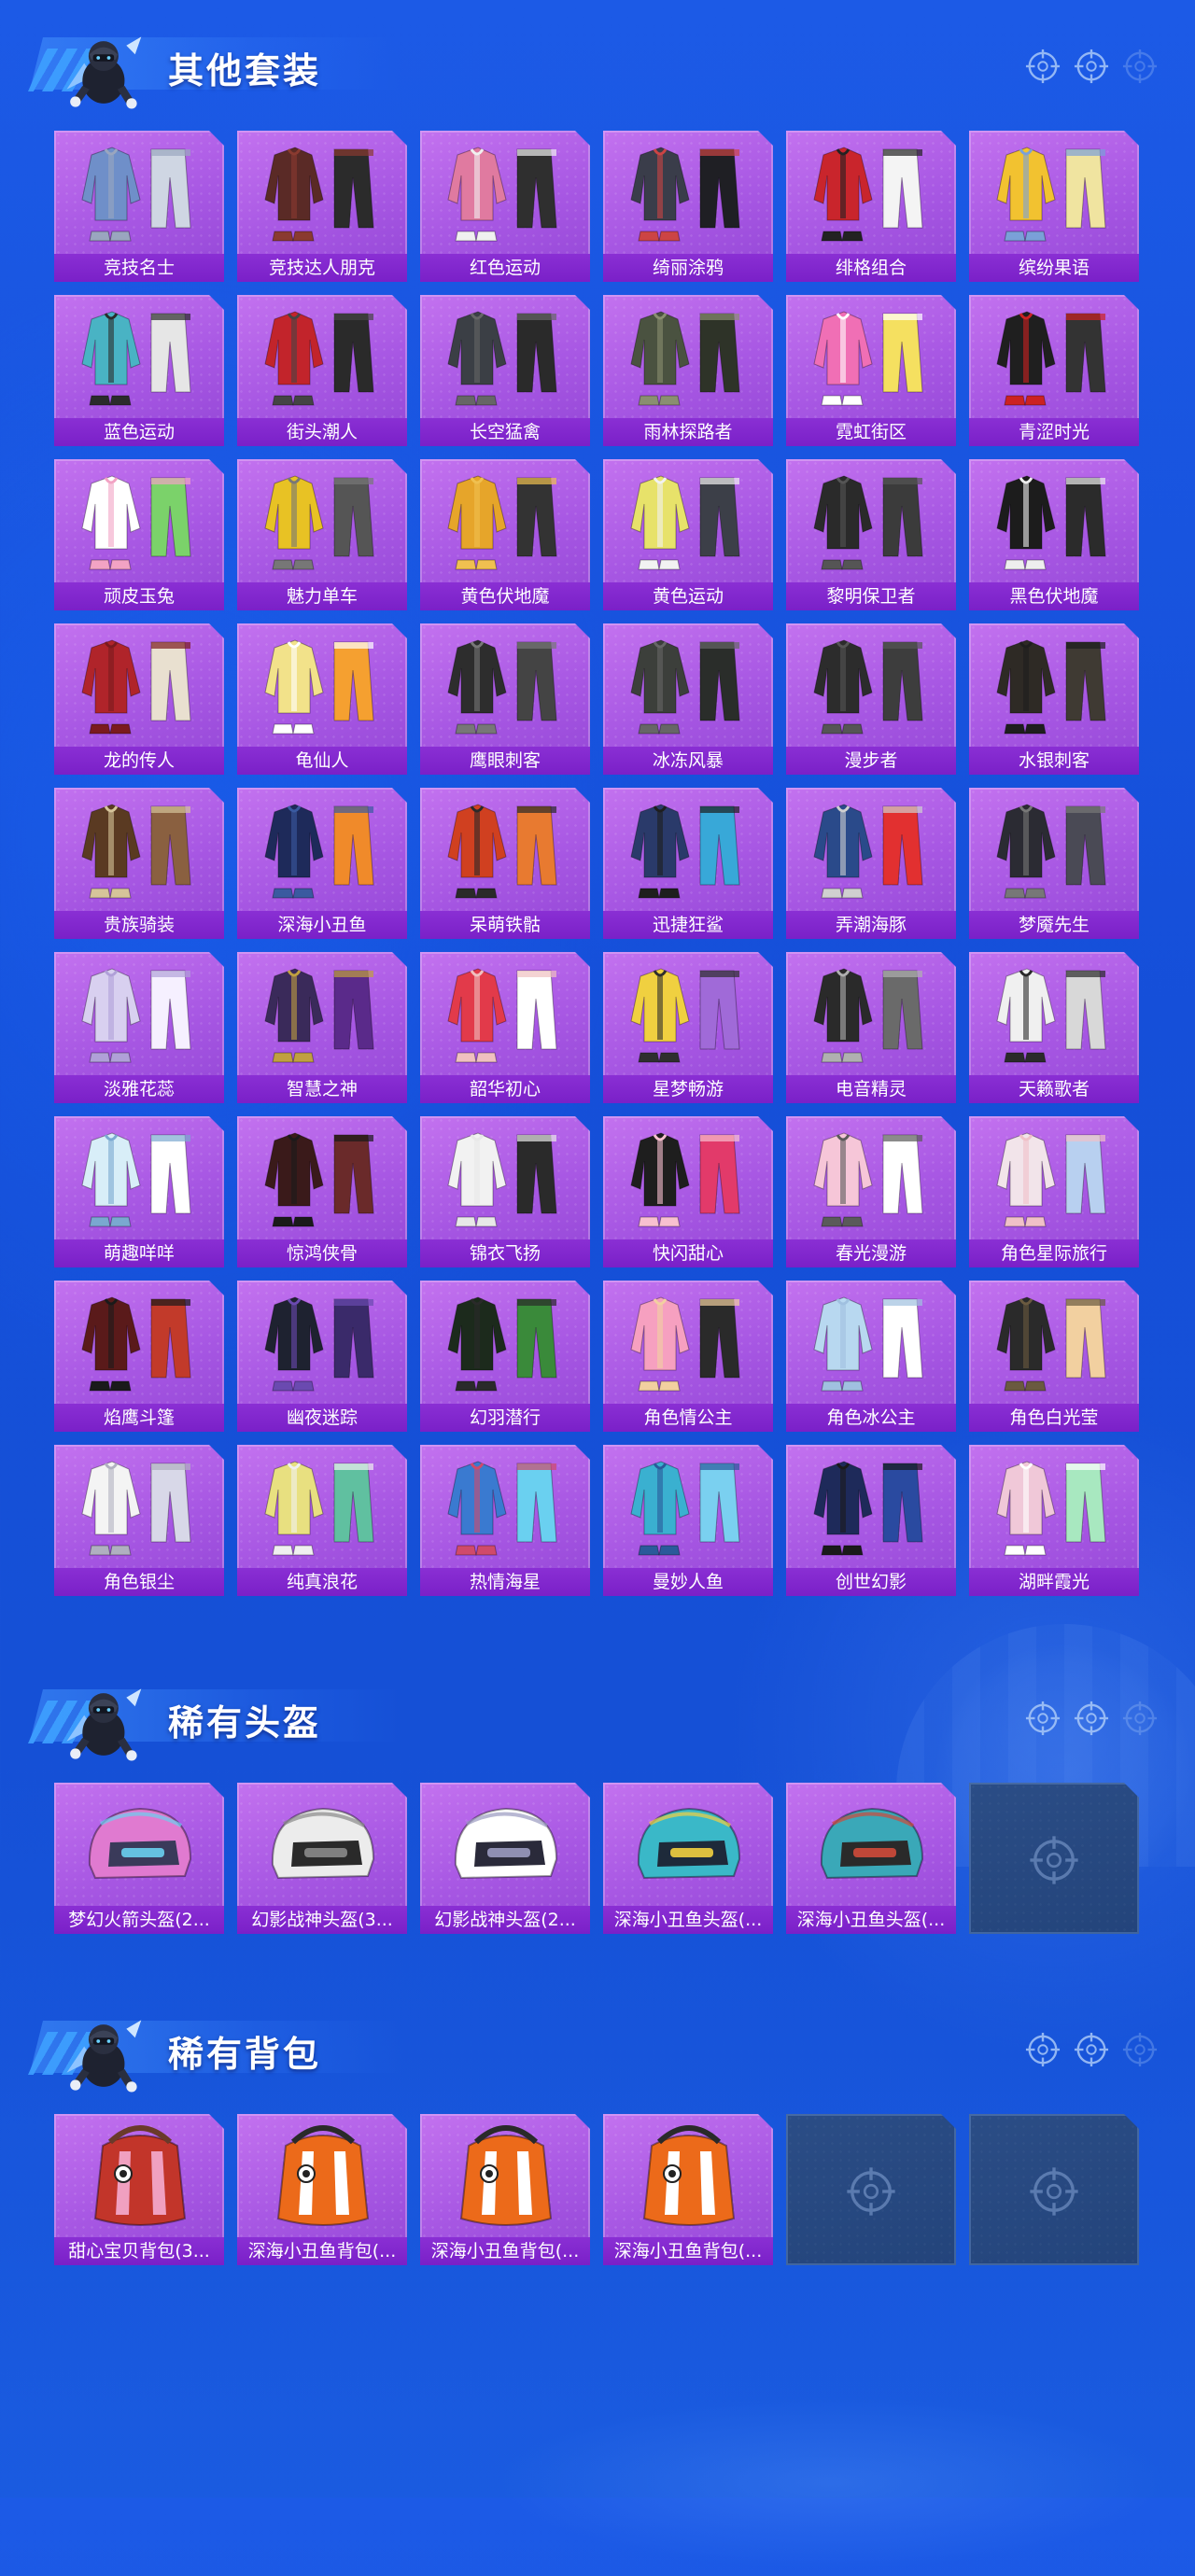 The image size is (1195, 2576). I want to click on item-card: 星梦畅游, so click(688, 1027).